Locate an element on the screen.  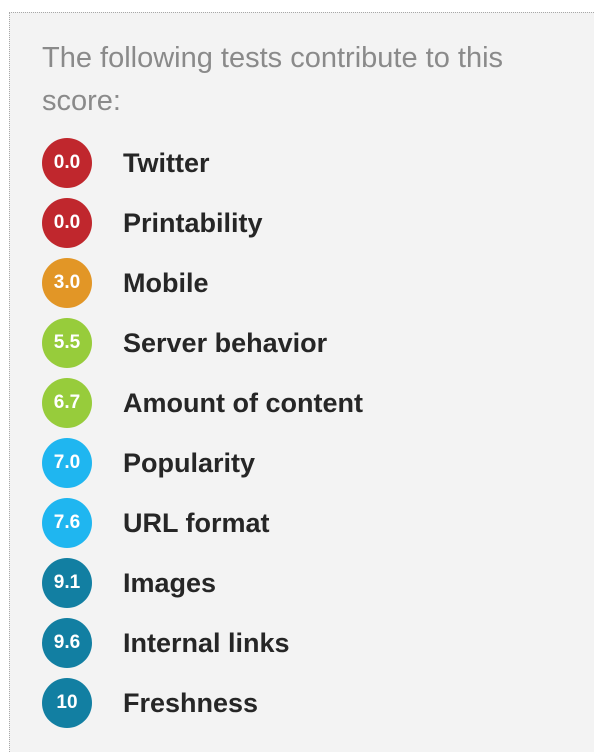
test-label: Freshness is located at coordinates (191, 702).